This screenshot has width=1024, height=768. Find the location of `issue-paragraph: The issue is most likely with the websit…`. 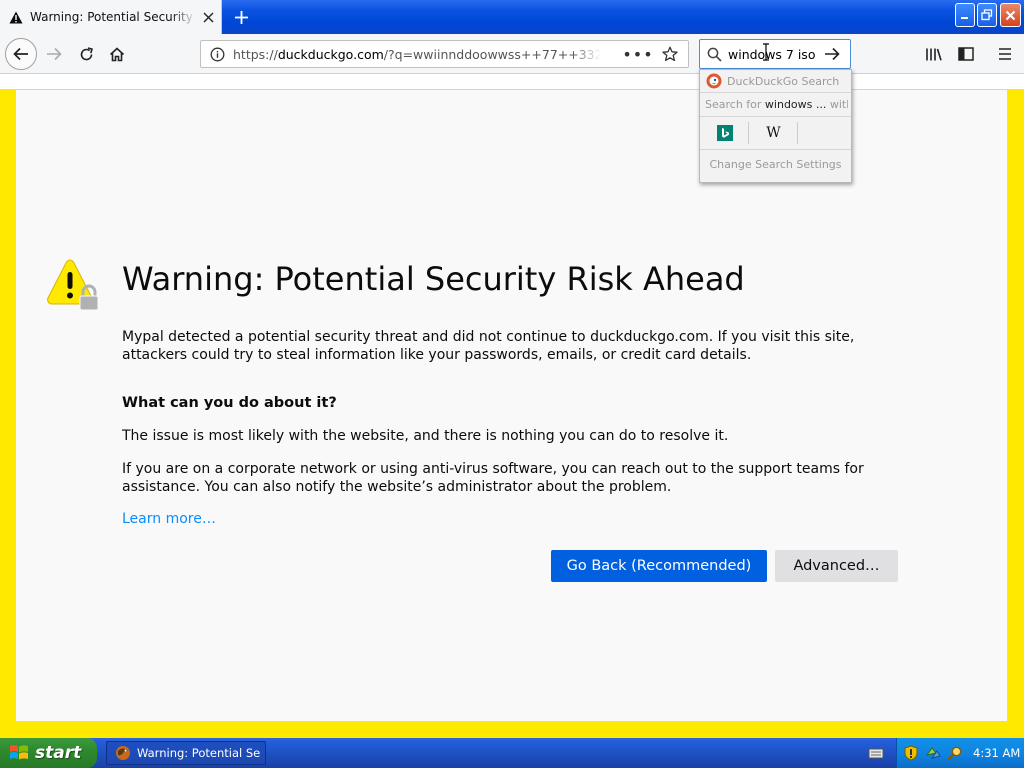

issue-paragraph: The issue is most likely with the websit… is located at coordinates (425, 436).